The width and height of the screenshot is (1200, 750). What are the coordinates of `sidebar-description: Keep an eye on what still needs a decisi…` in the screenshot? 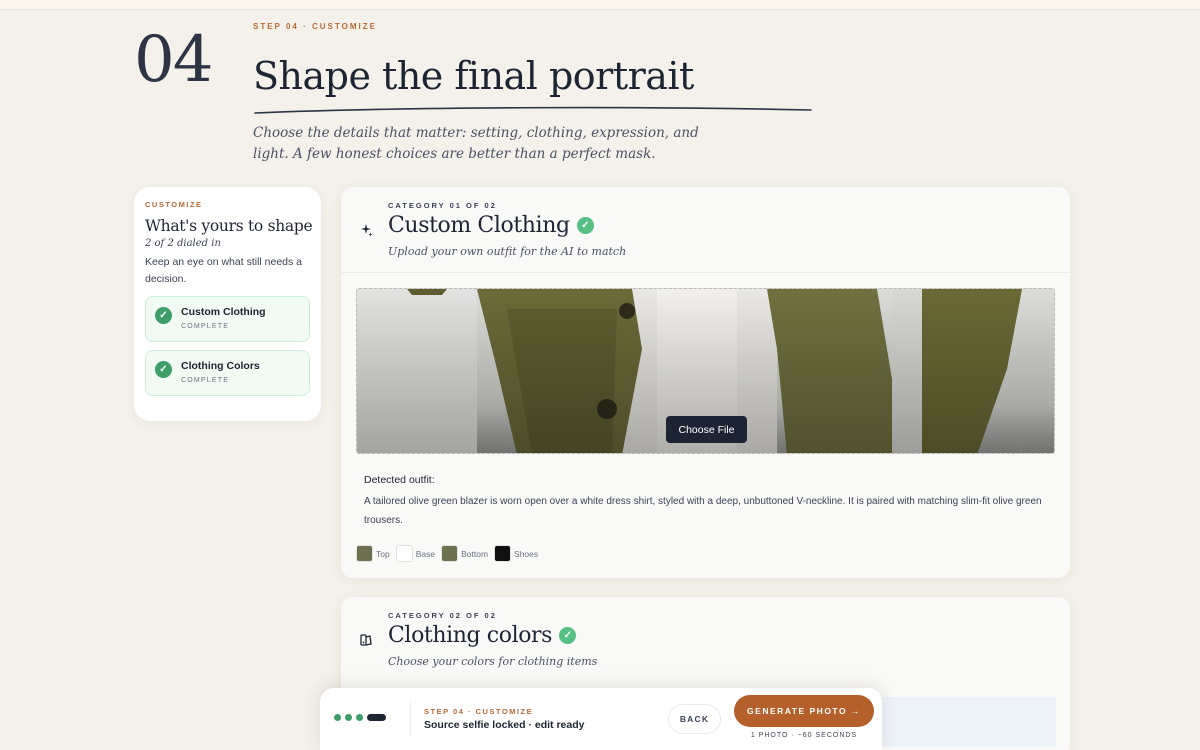 It's located at (224, 270).